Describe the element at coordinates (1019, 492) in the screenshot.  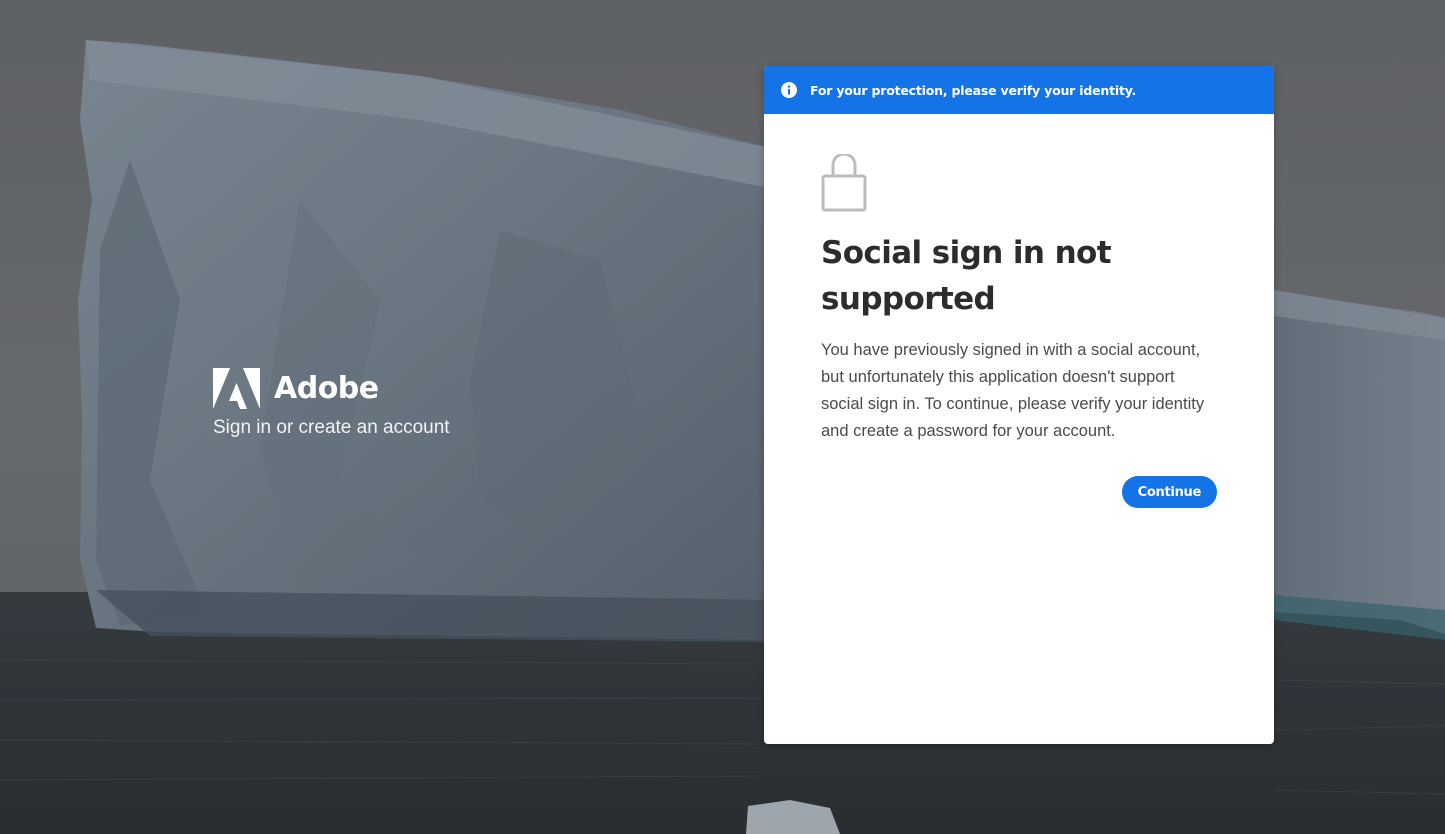
I see `actions: Continue` at that location.